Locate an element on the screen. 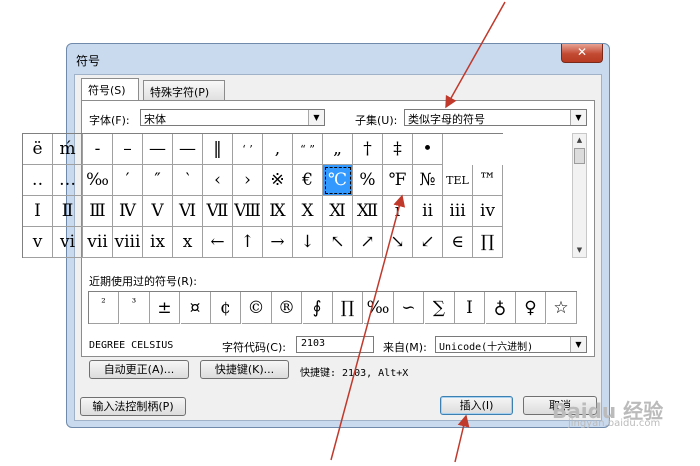  tab-special-chars: 特殊字符(P) is located at coordinates (184, 90).